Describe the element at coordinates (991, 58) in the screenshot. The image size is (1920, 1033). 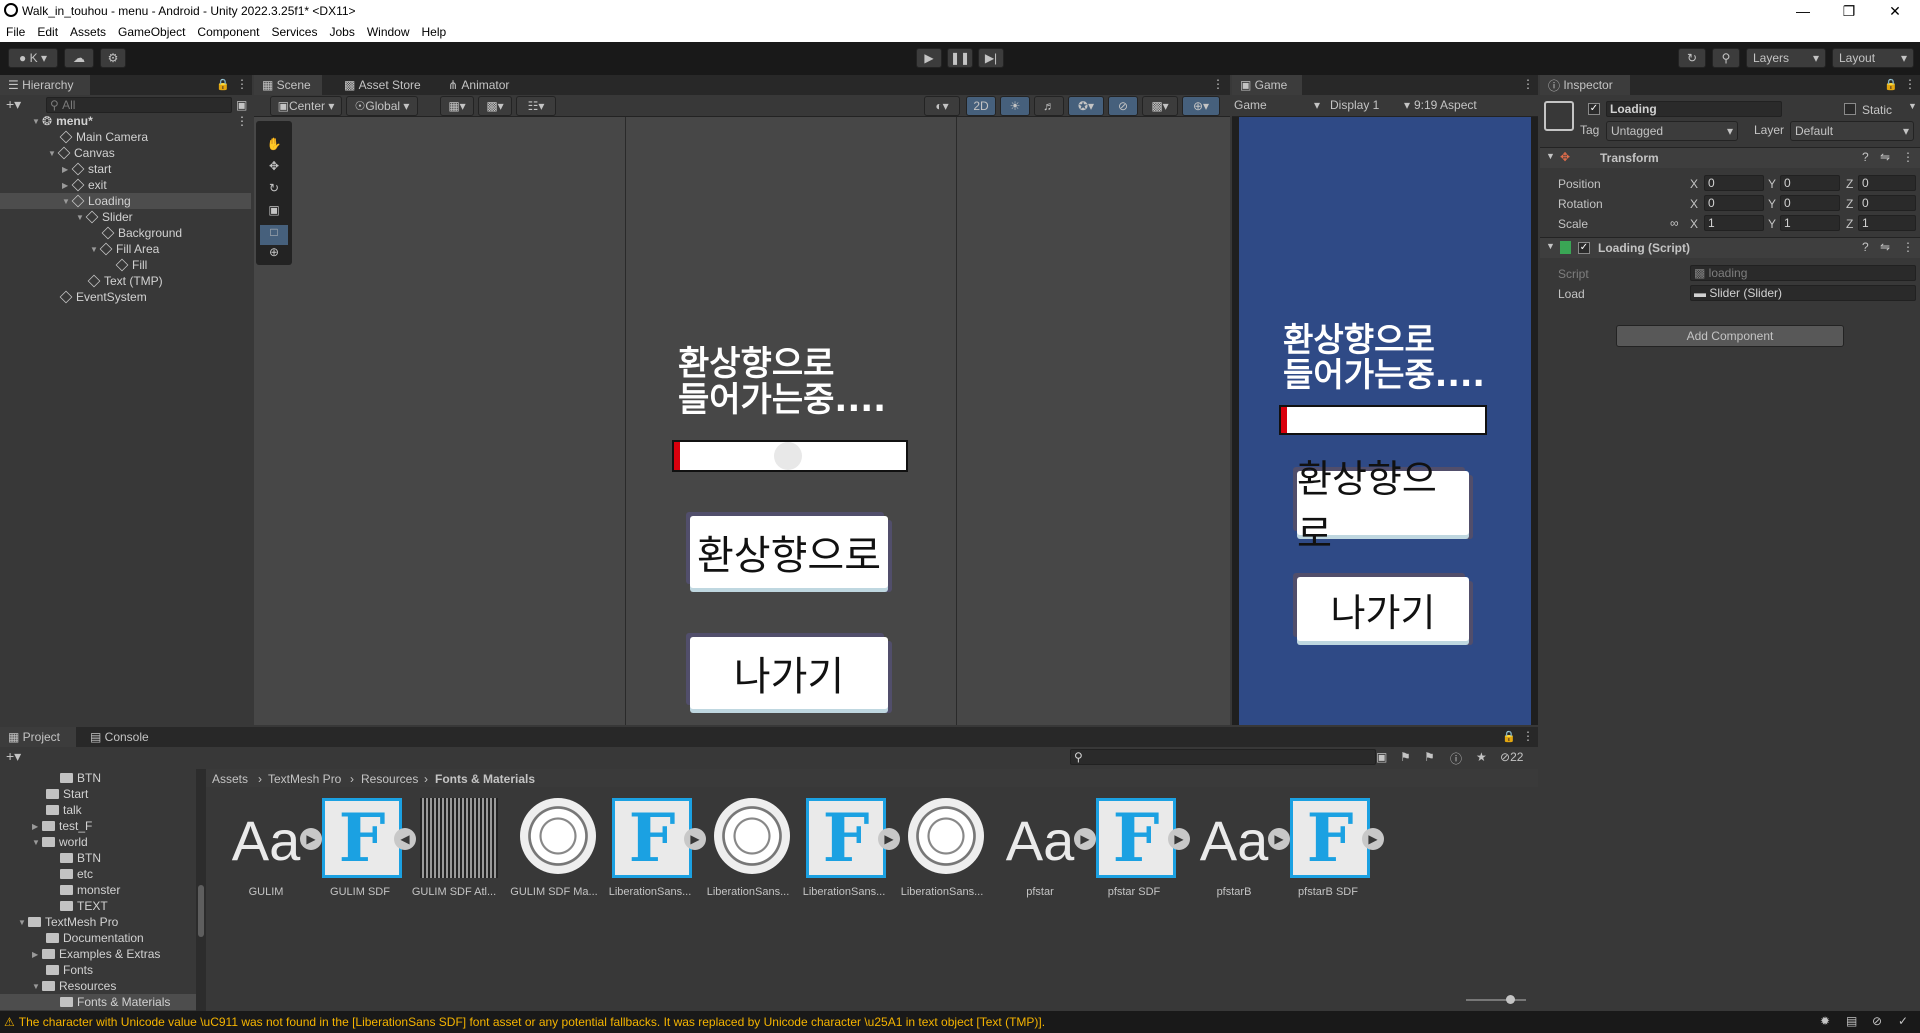
I see `step-button: ▶|` at that location.